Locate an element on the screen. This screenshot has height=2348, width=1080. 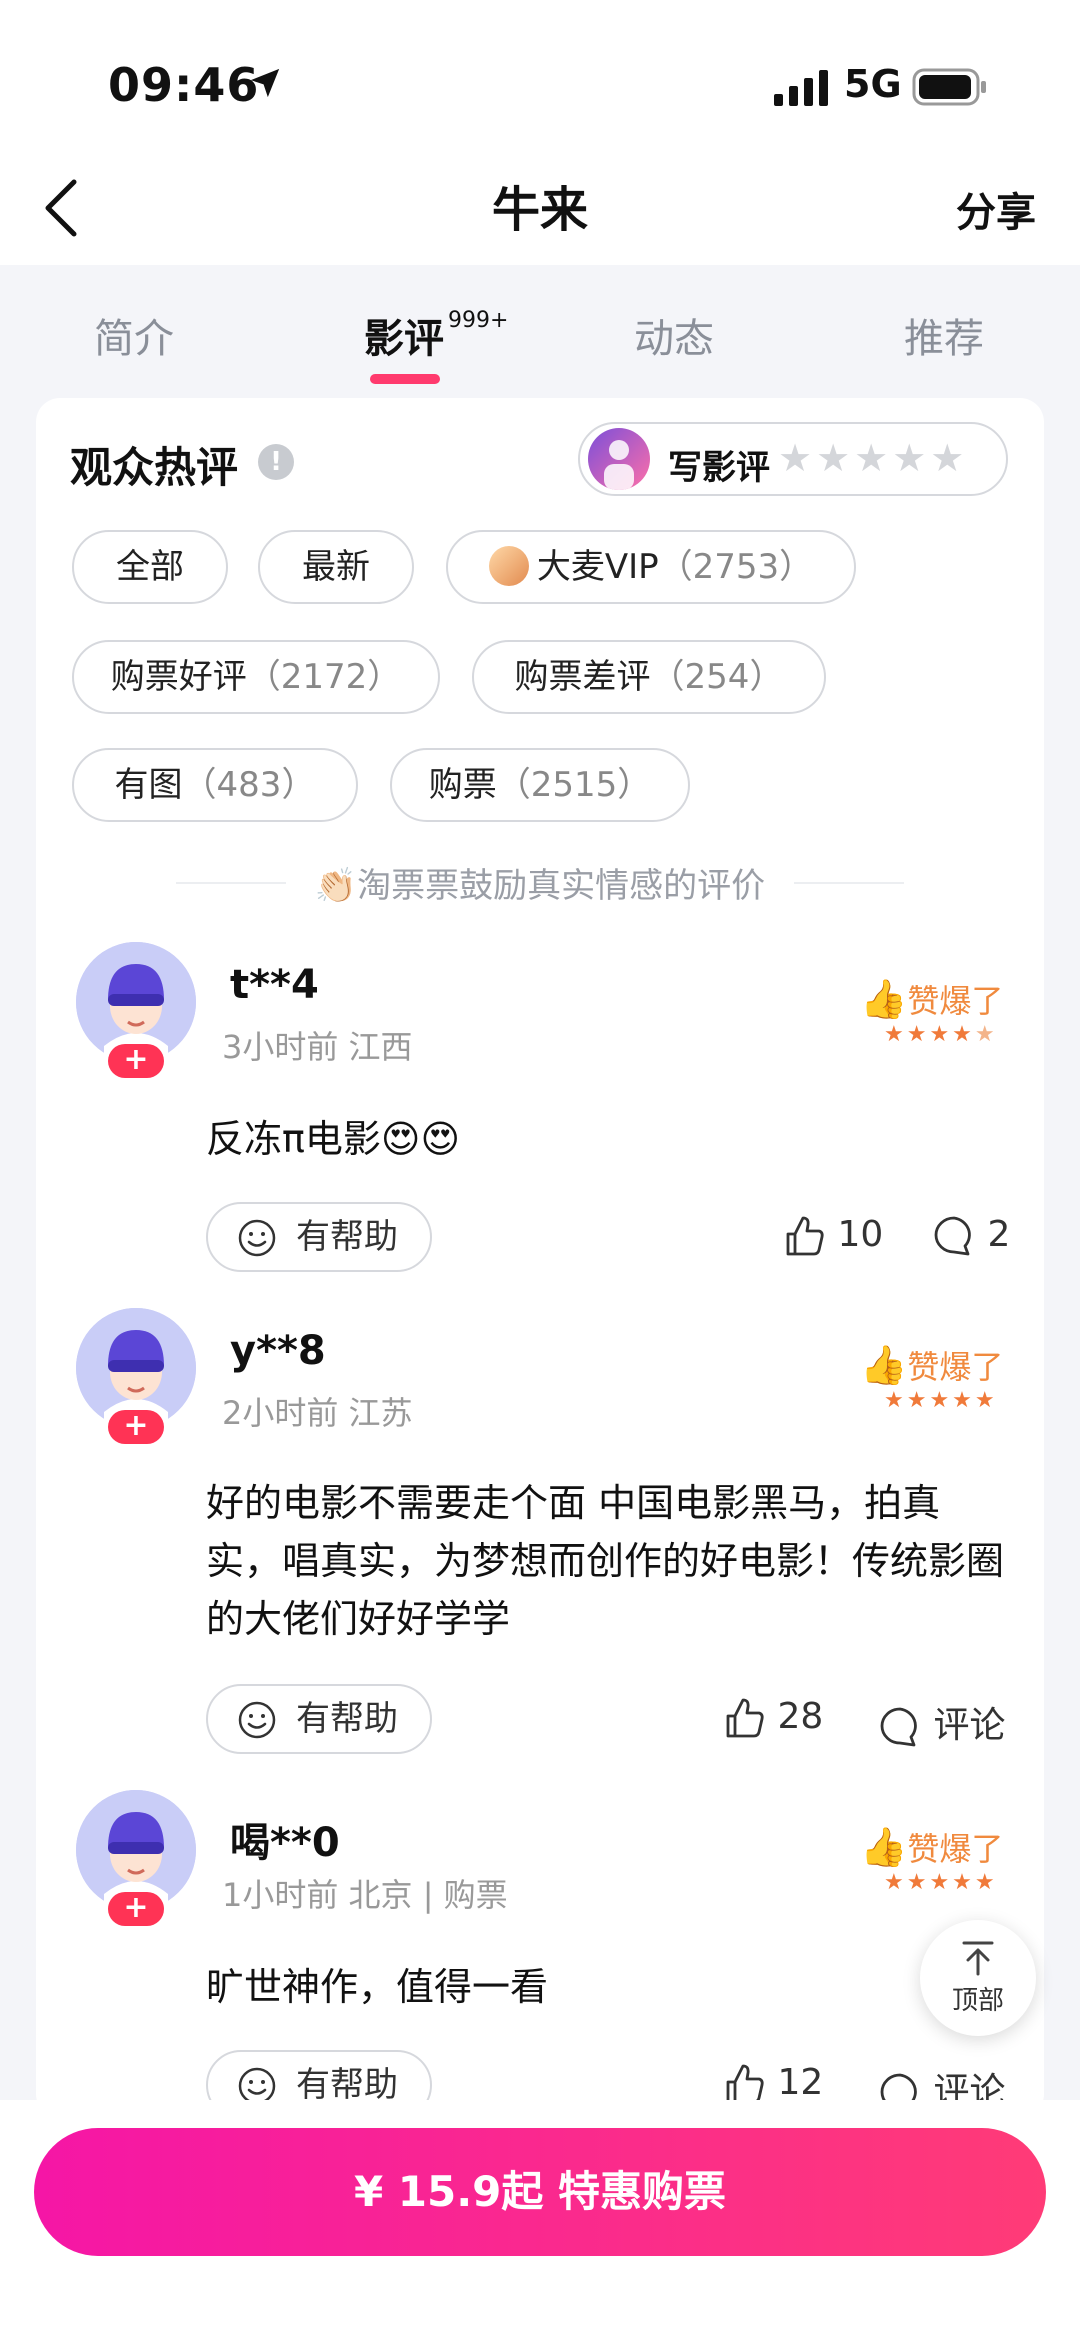
filter-vip-count: （2753） is located at coordinates (736, 567).